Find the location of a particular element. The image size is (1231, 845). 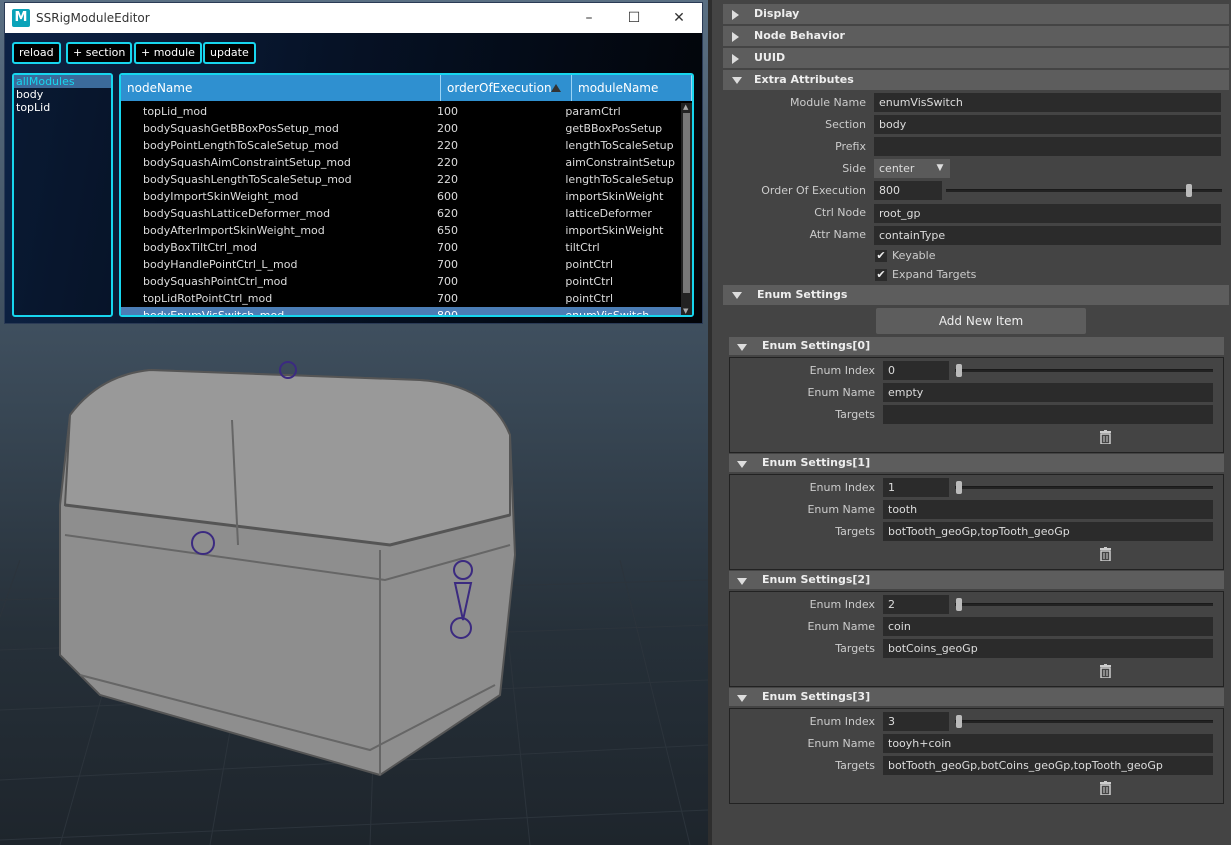

column-header-order: orderOfExecution is located at coordinates (506, 88).